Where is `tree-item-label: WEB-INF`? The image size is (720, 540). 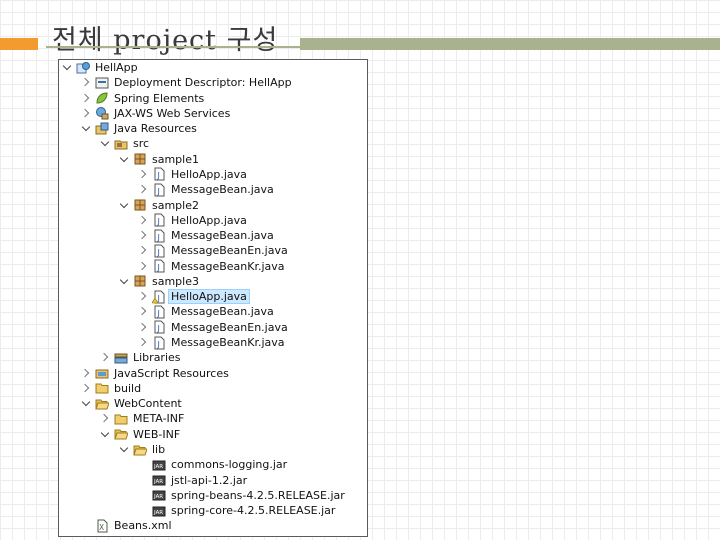
tree-item-label: WEB-INF is located at coordinates (157, 434).